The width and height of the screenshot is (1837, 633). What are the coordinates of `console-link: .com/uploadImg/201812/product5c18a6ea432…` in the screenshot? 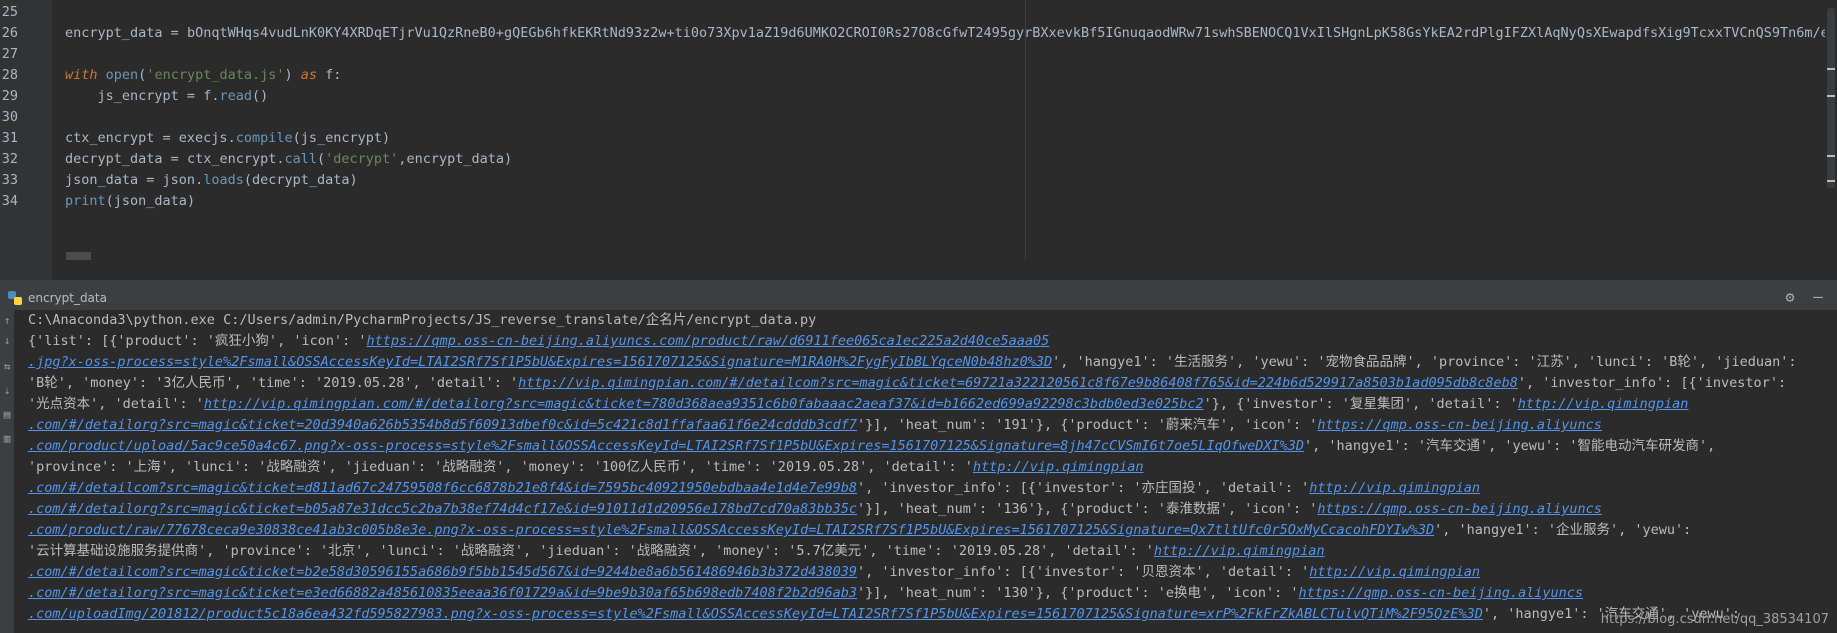 It's located at (755, 614).